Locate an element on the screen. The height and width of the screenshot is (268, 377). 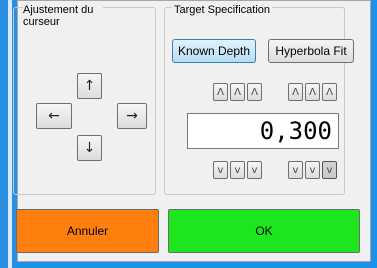
decrement-digit-1: v is located at coordinates (220, 170).